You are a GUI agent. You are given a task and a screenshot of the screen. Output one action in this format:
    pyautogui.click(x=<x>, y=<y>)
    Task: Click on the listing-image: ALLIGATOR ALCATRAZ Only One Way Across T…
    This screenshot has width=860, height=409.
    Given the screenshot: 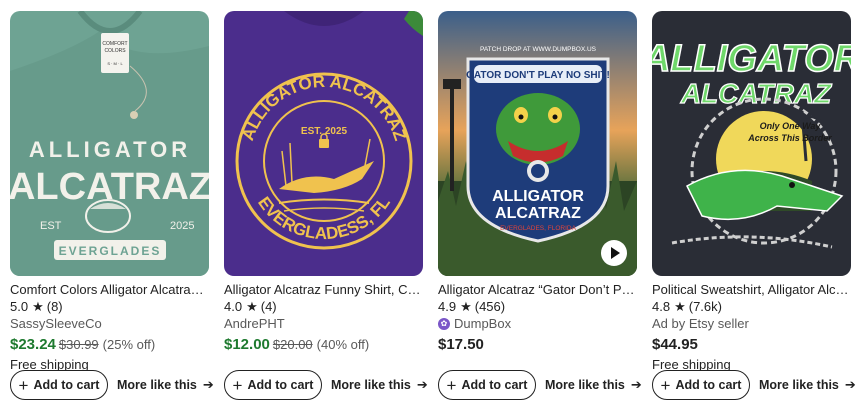 What is the action you would take?
    pyautogui.click(x=751, y=143)
    